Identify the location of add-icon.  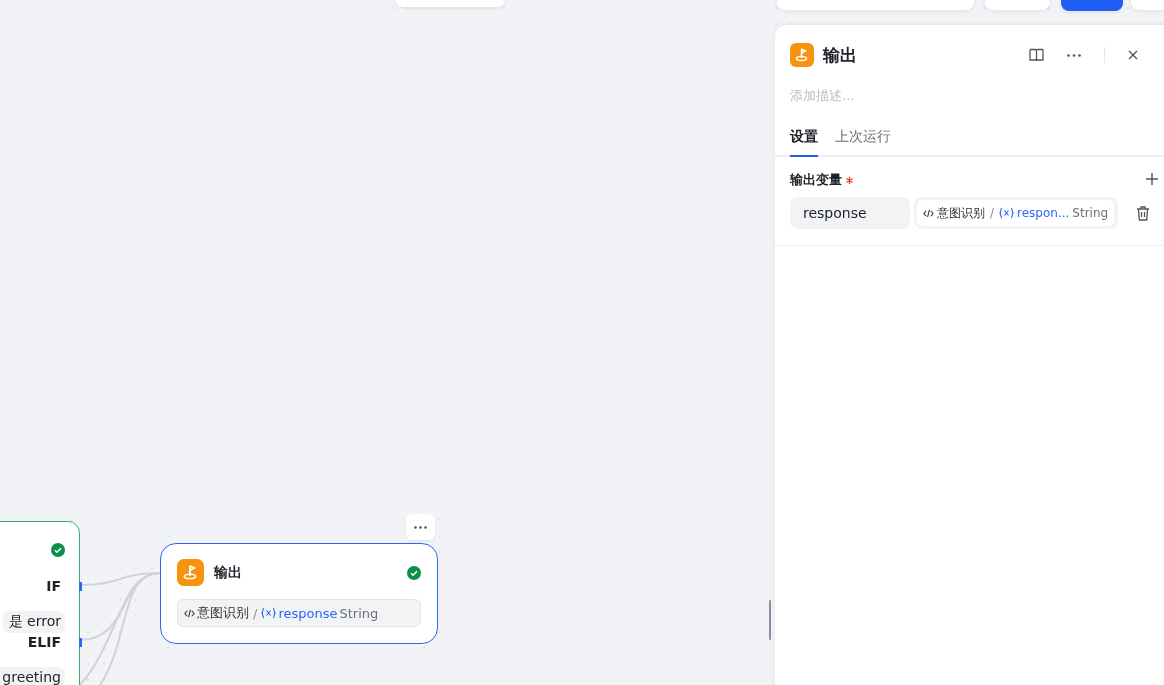
(1152, 179).